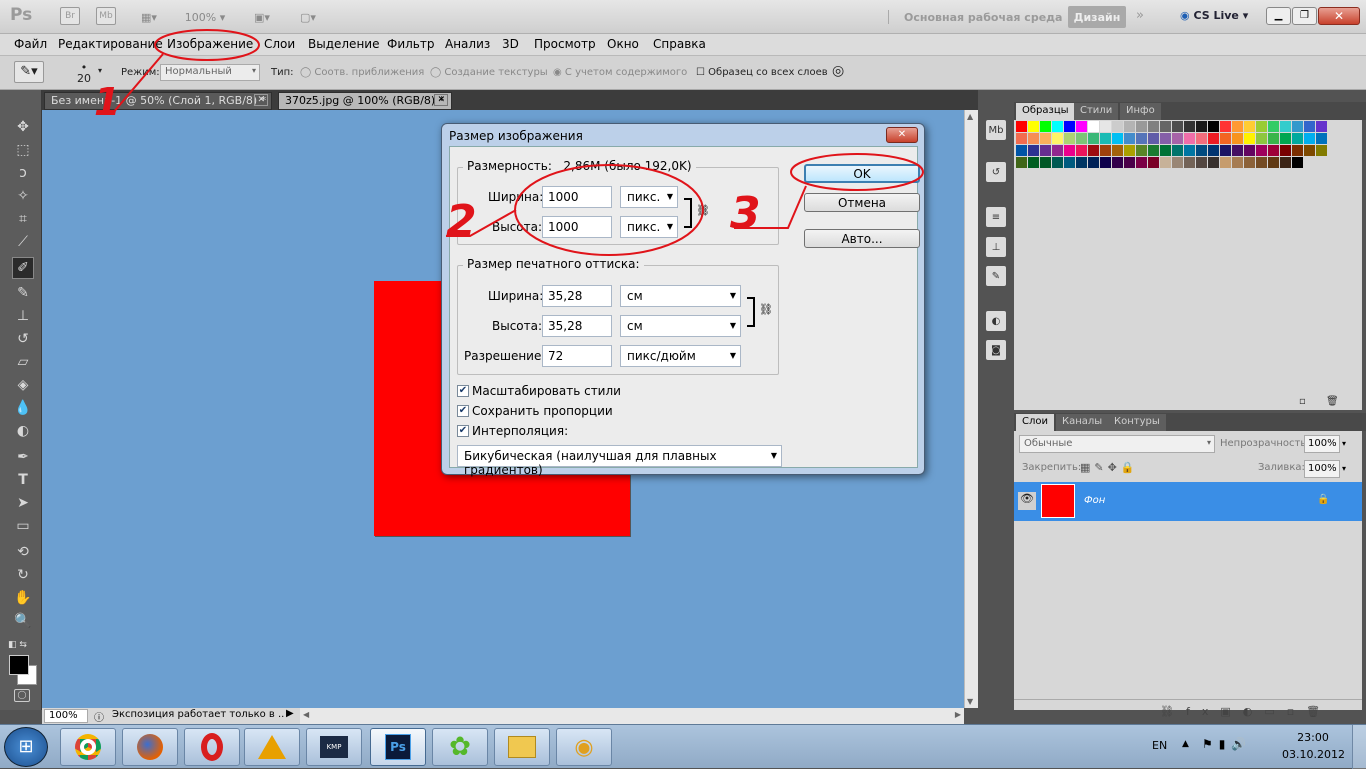  I want to click on annotation-circle-menu-image, so click(207, 45).